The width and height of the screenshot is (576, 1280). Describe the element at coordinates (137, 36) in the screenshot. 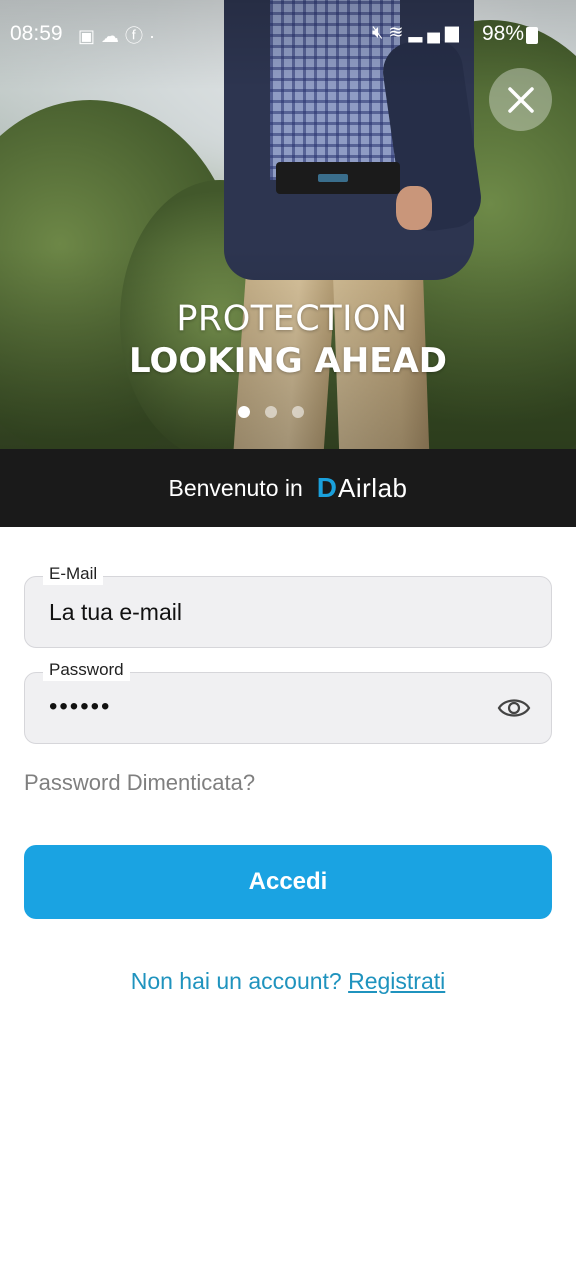

I see `facebook-icon: ⓕ` at that location.